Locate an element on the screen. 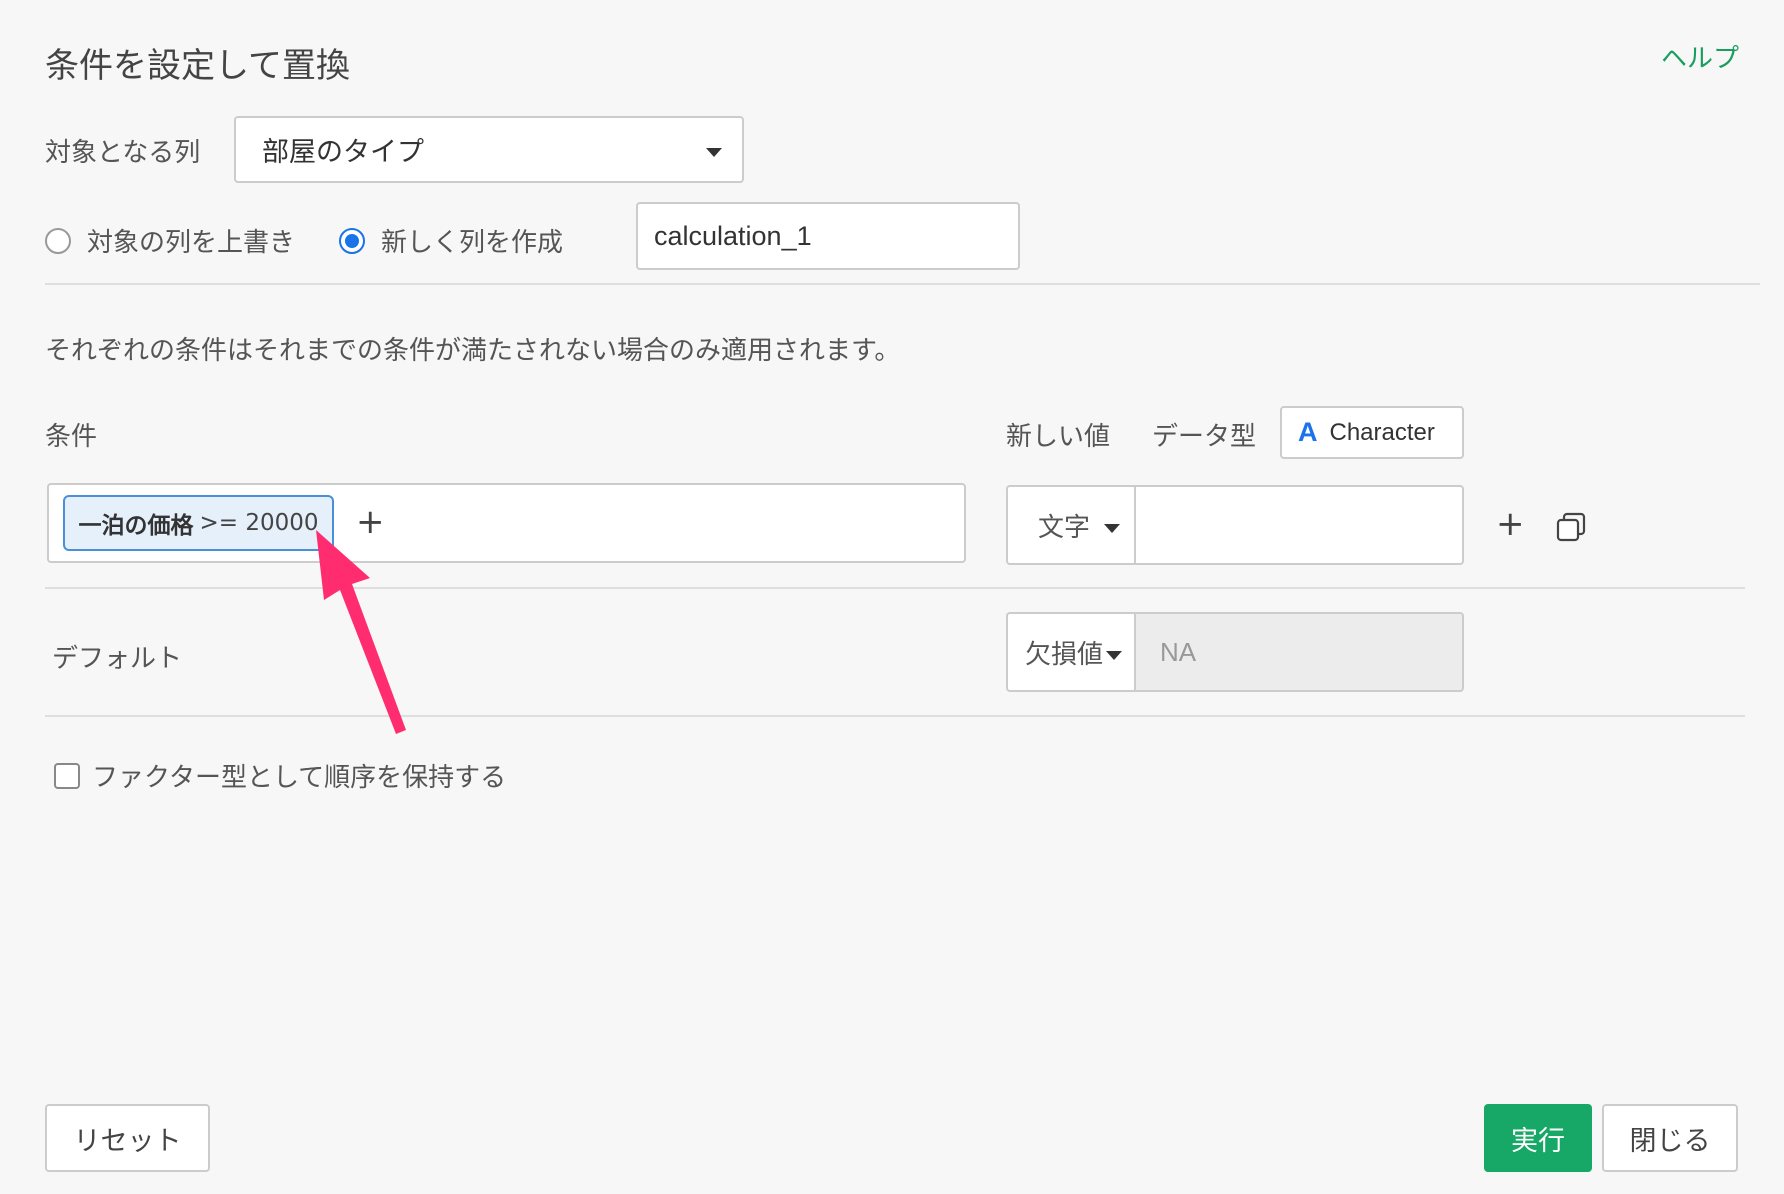 Image resolution: width=1784 pixels, height=1194 pixels. factor-label: ファクター型として順序を保持する is located at coordinates (299, 778).